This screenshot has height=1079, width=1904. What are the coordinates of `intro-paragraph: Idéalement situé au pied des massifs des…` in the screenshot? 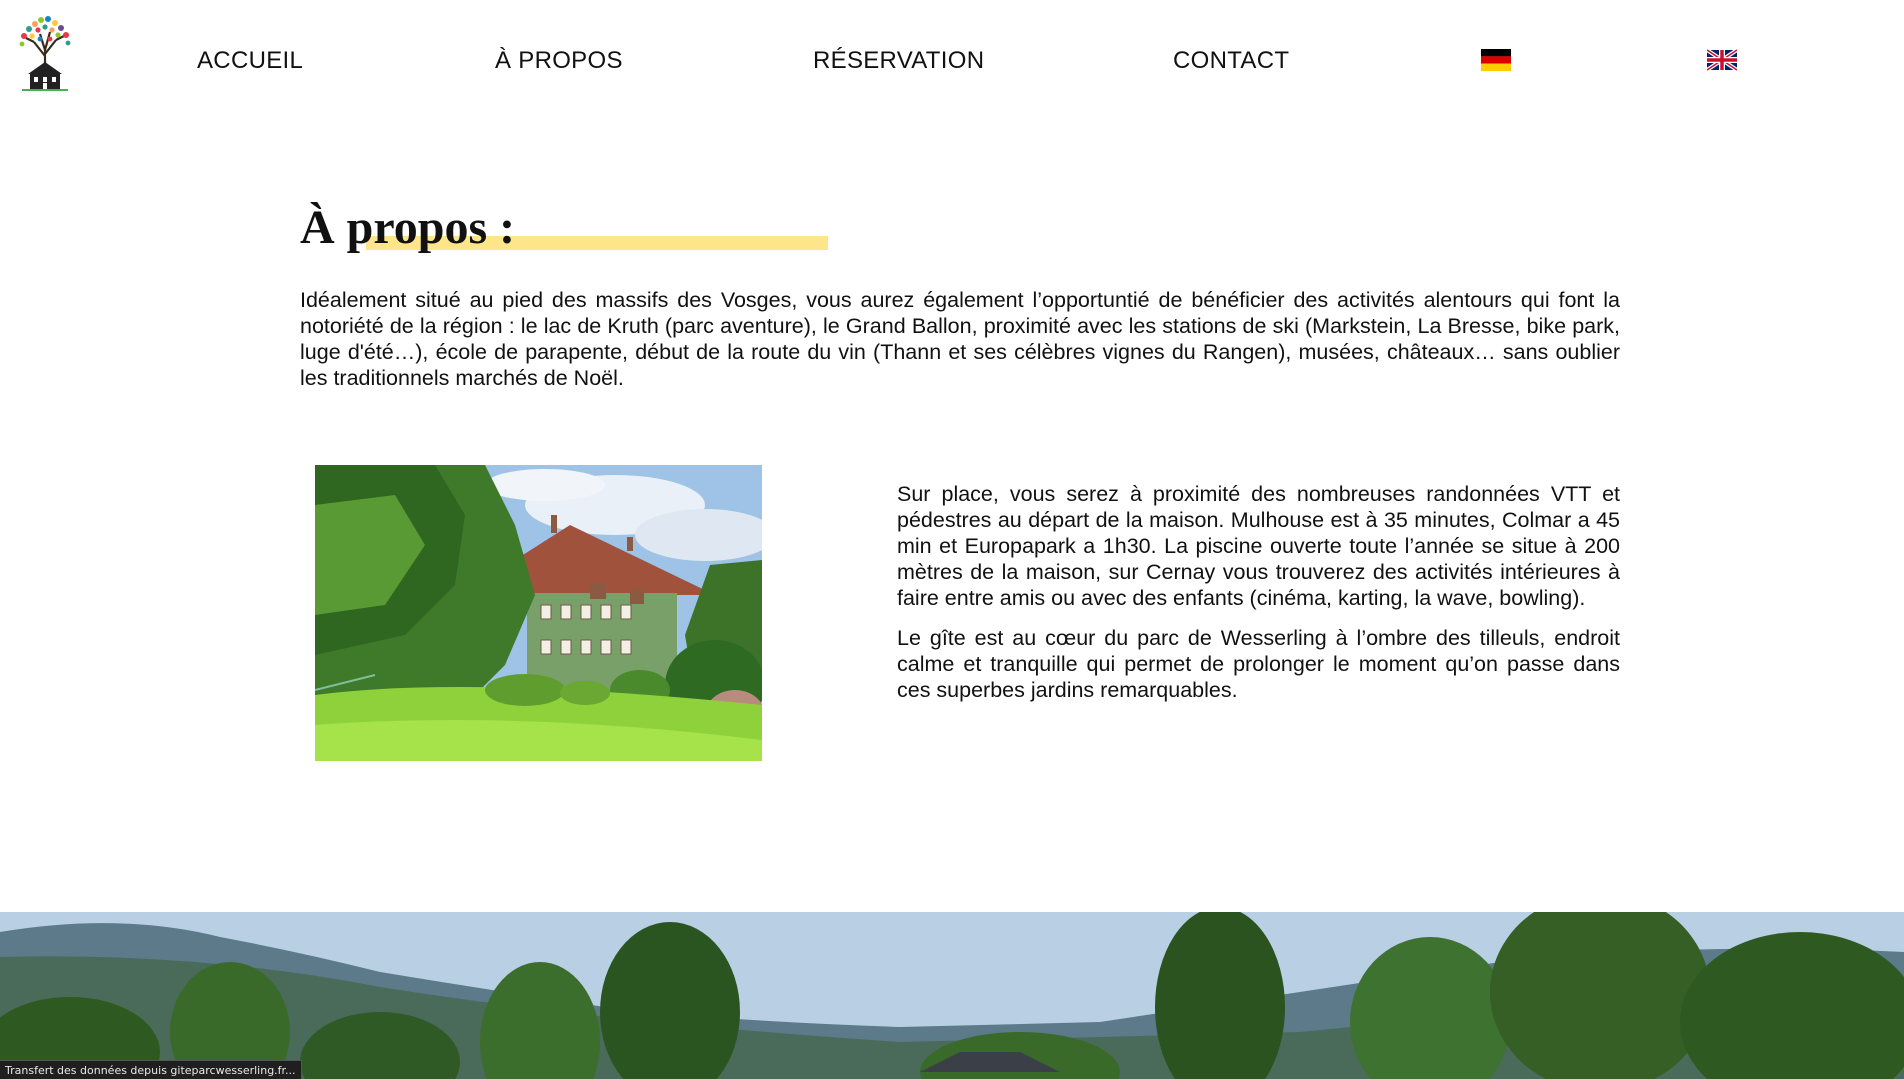 It's located at (960, 339).